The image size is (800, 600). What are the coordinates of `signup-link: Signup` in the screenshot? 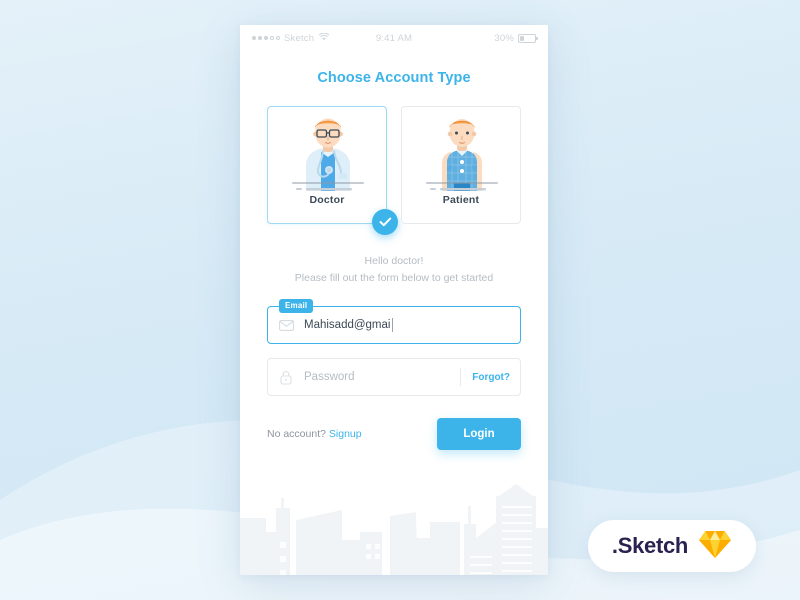 It's located at (345, 434).